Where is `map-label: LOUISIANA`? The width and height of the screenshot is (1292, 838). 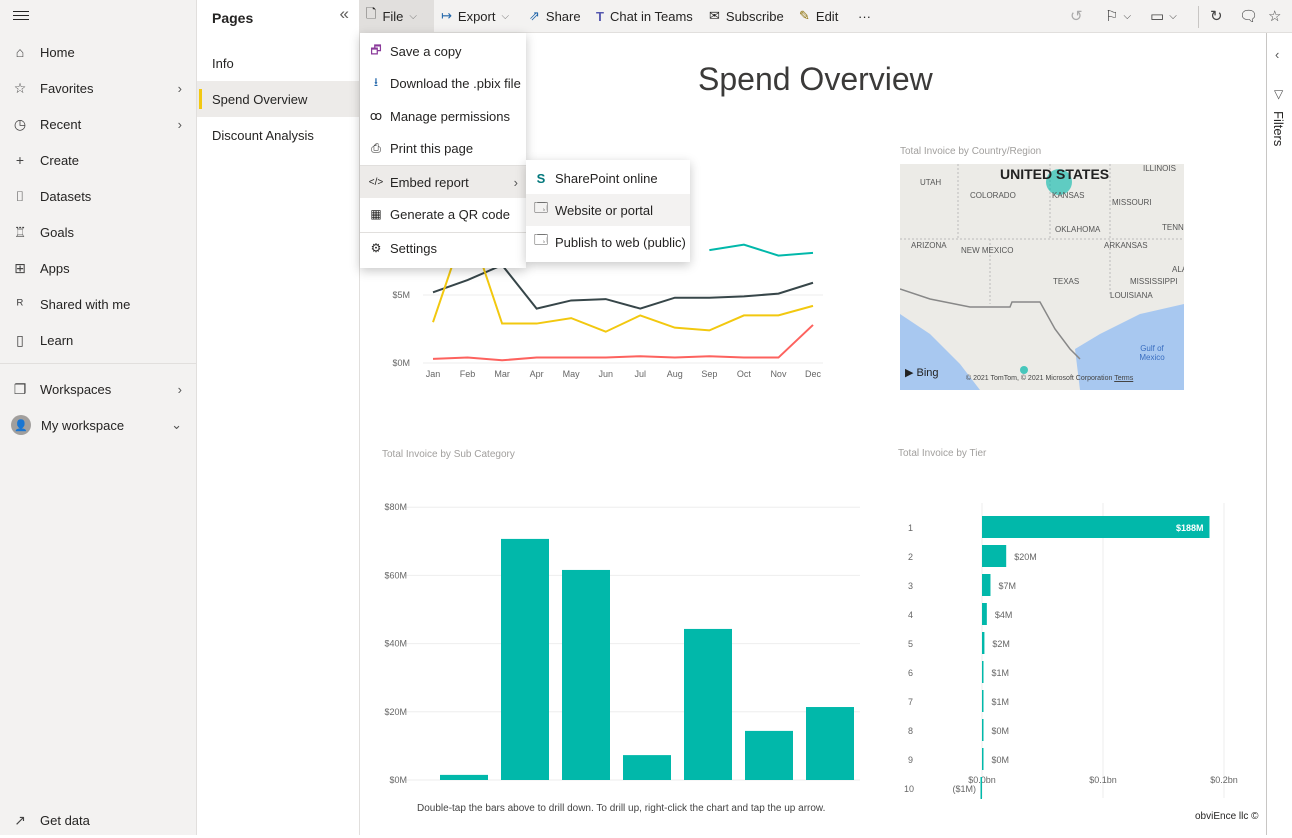
map-label: LOUISIANA is located at coordinates (1131, 295).